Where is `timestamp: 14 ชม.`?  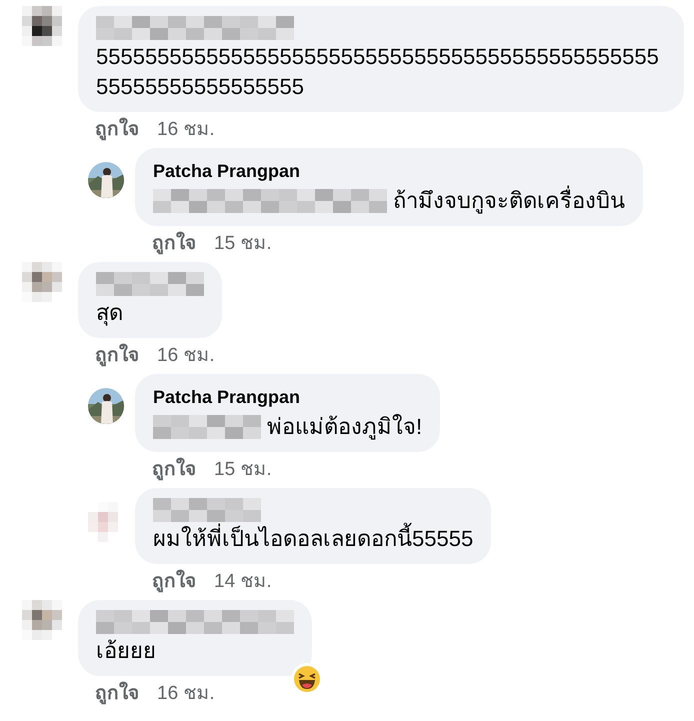 timestamp: 14 ชม. is located at coordinates (243, 582).